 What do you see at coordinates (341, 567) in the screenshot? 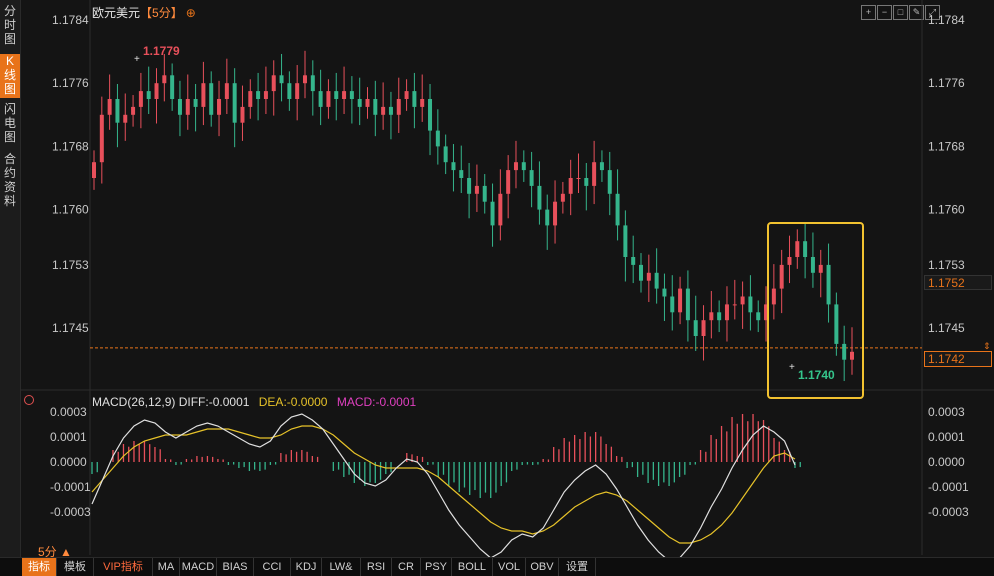
I see `indicator-tab: LW&` at bounding box center [341, 567].